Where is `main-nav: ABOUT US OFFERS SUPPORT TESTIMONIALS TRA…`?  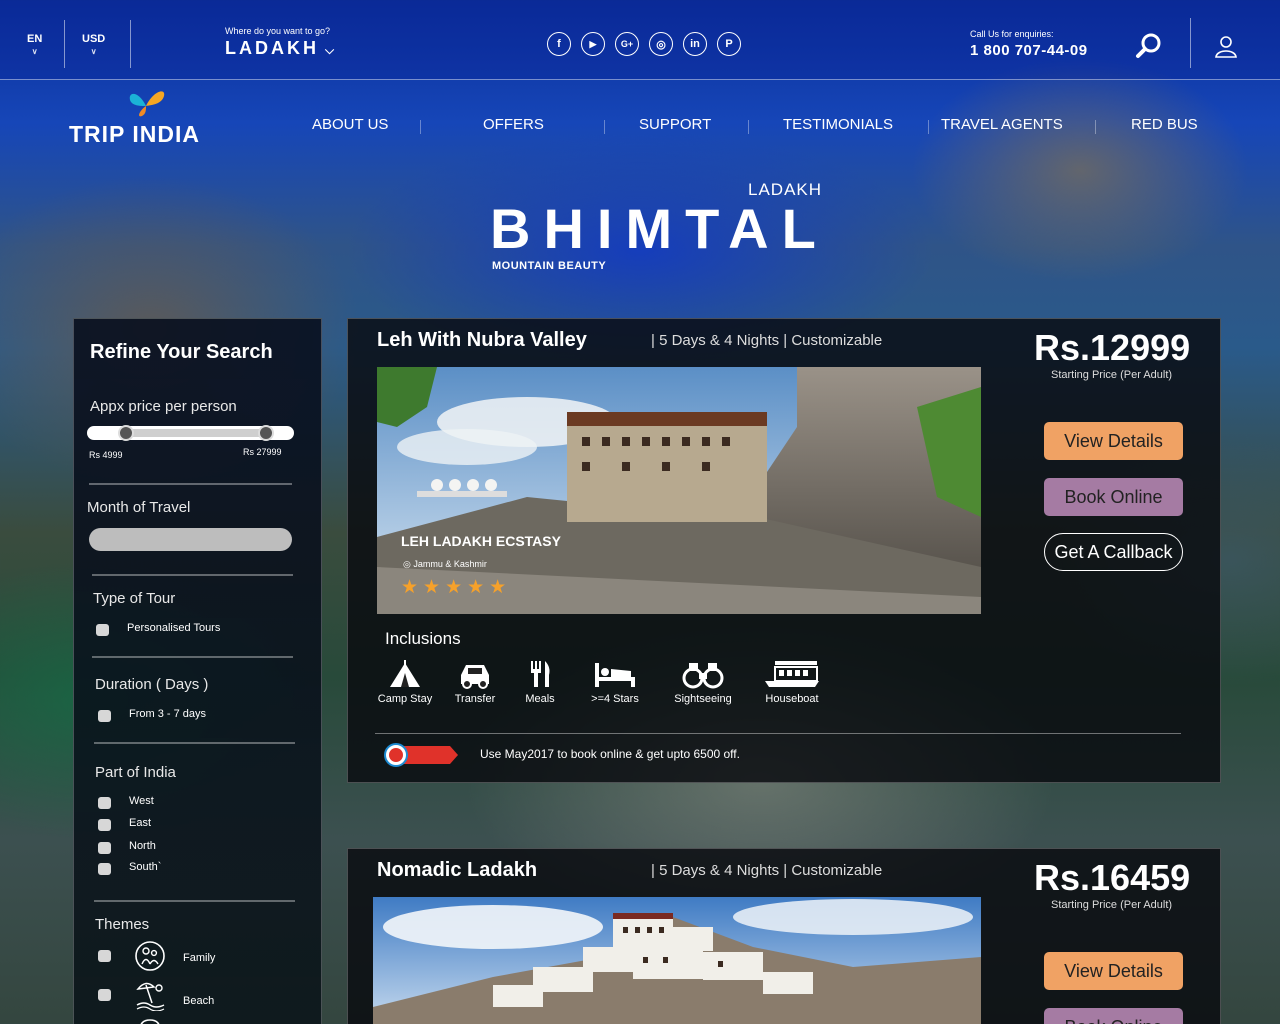
main-nav: ABOUT US OFFERS SUPPORT TESTIMONIALS TRA… is located at coordinates (760, 126).